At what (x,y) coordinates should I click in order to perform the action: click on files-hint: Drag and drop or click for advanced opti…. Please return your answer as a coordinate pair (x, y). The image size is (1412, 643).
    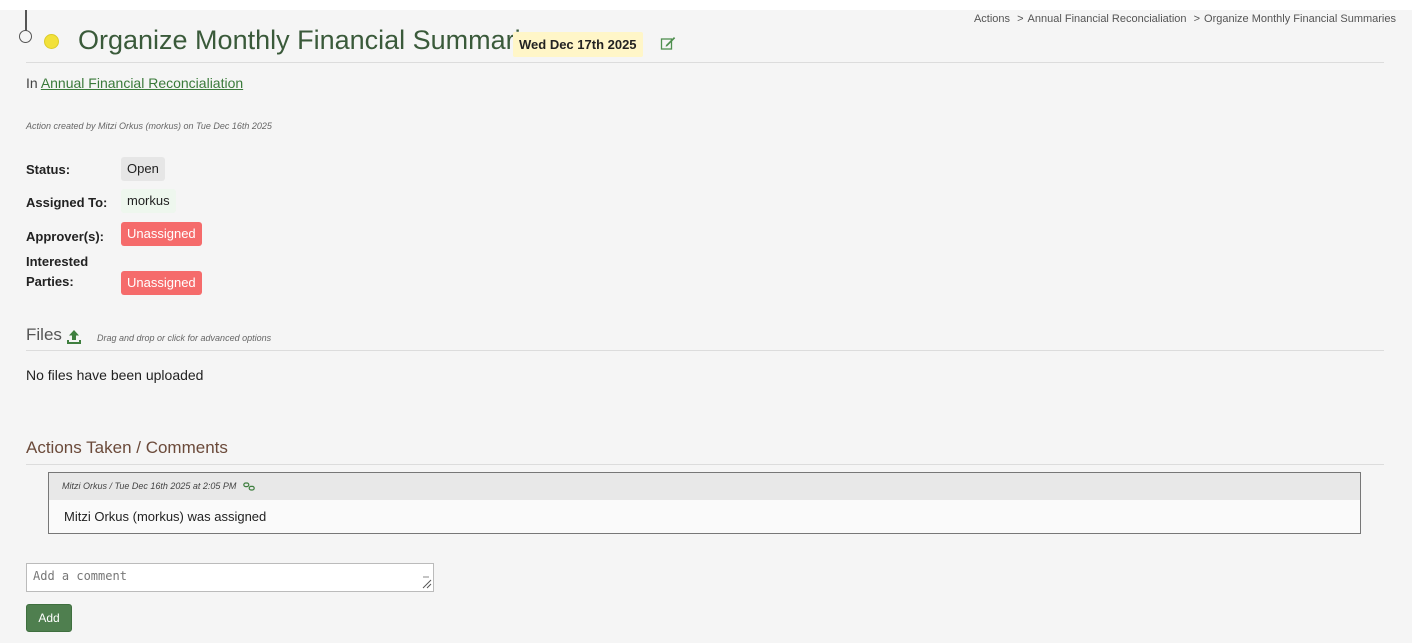
    Looking at the image, I should click on (184, 338).